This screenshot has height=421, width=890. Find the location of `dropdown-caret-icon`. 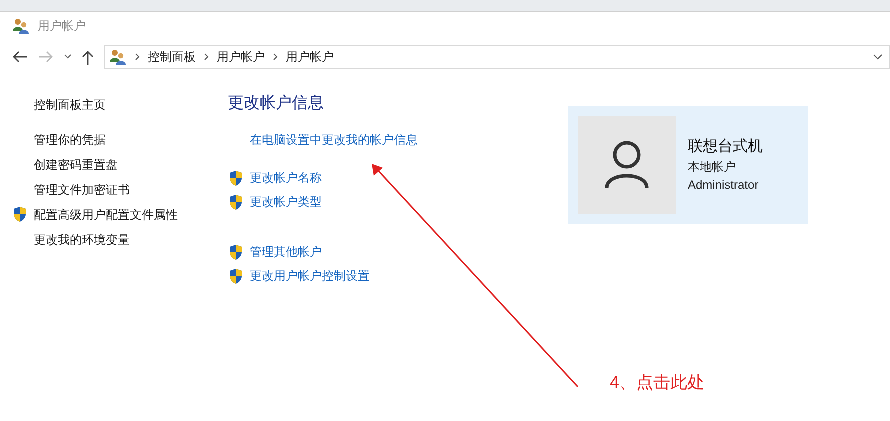

dropdown-caret-icon is located at coordinates (878, 57).